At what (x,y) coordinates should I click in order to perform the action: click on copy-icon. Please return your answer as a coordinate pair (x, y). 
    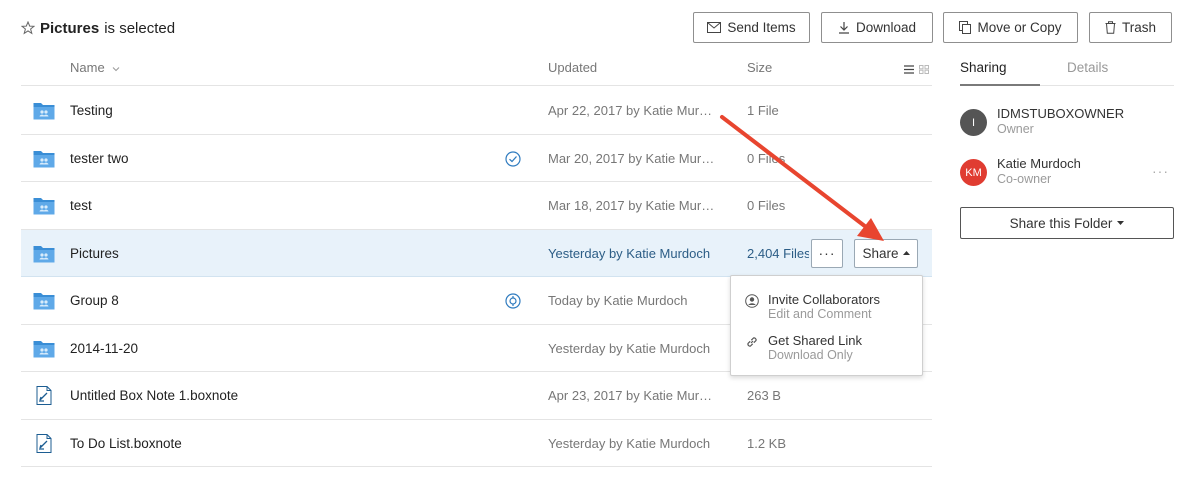
    Looking at the image, I should click on (965, 27).